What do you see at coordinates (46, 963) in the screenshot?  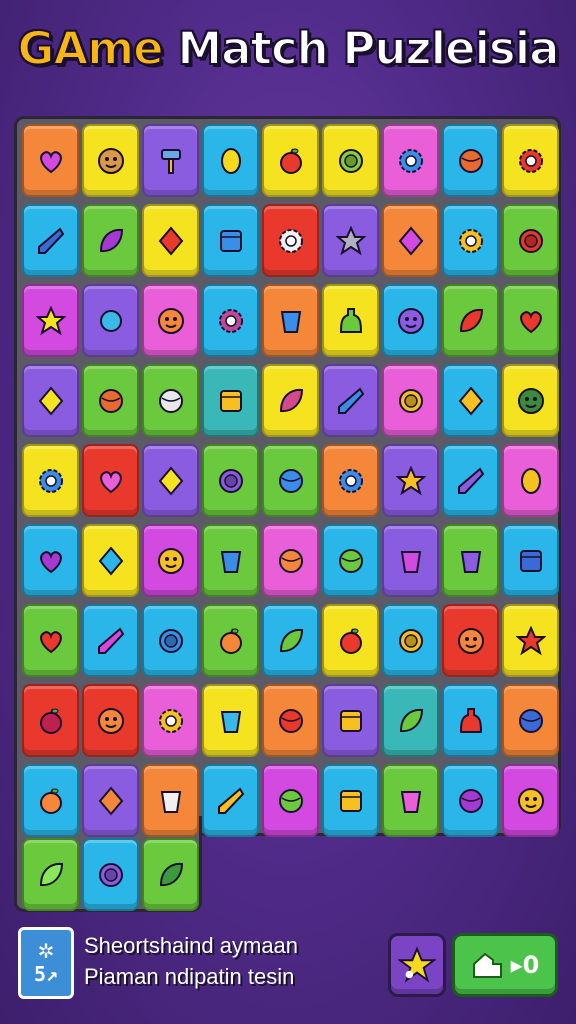 I see `level-badge: ✲ 5↗` at bounding box center [46, 963].